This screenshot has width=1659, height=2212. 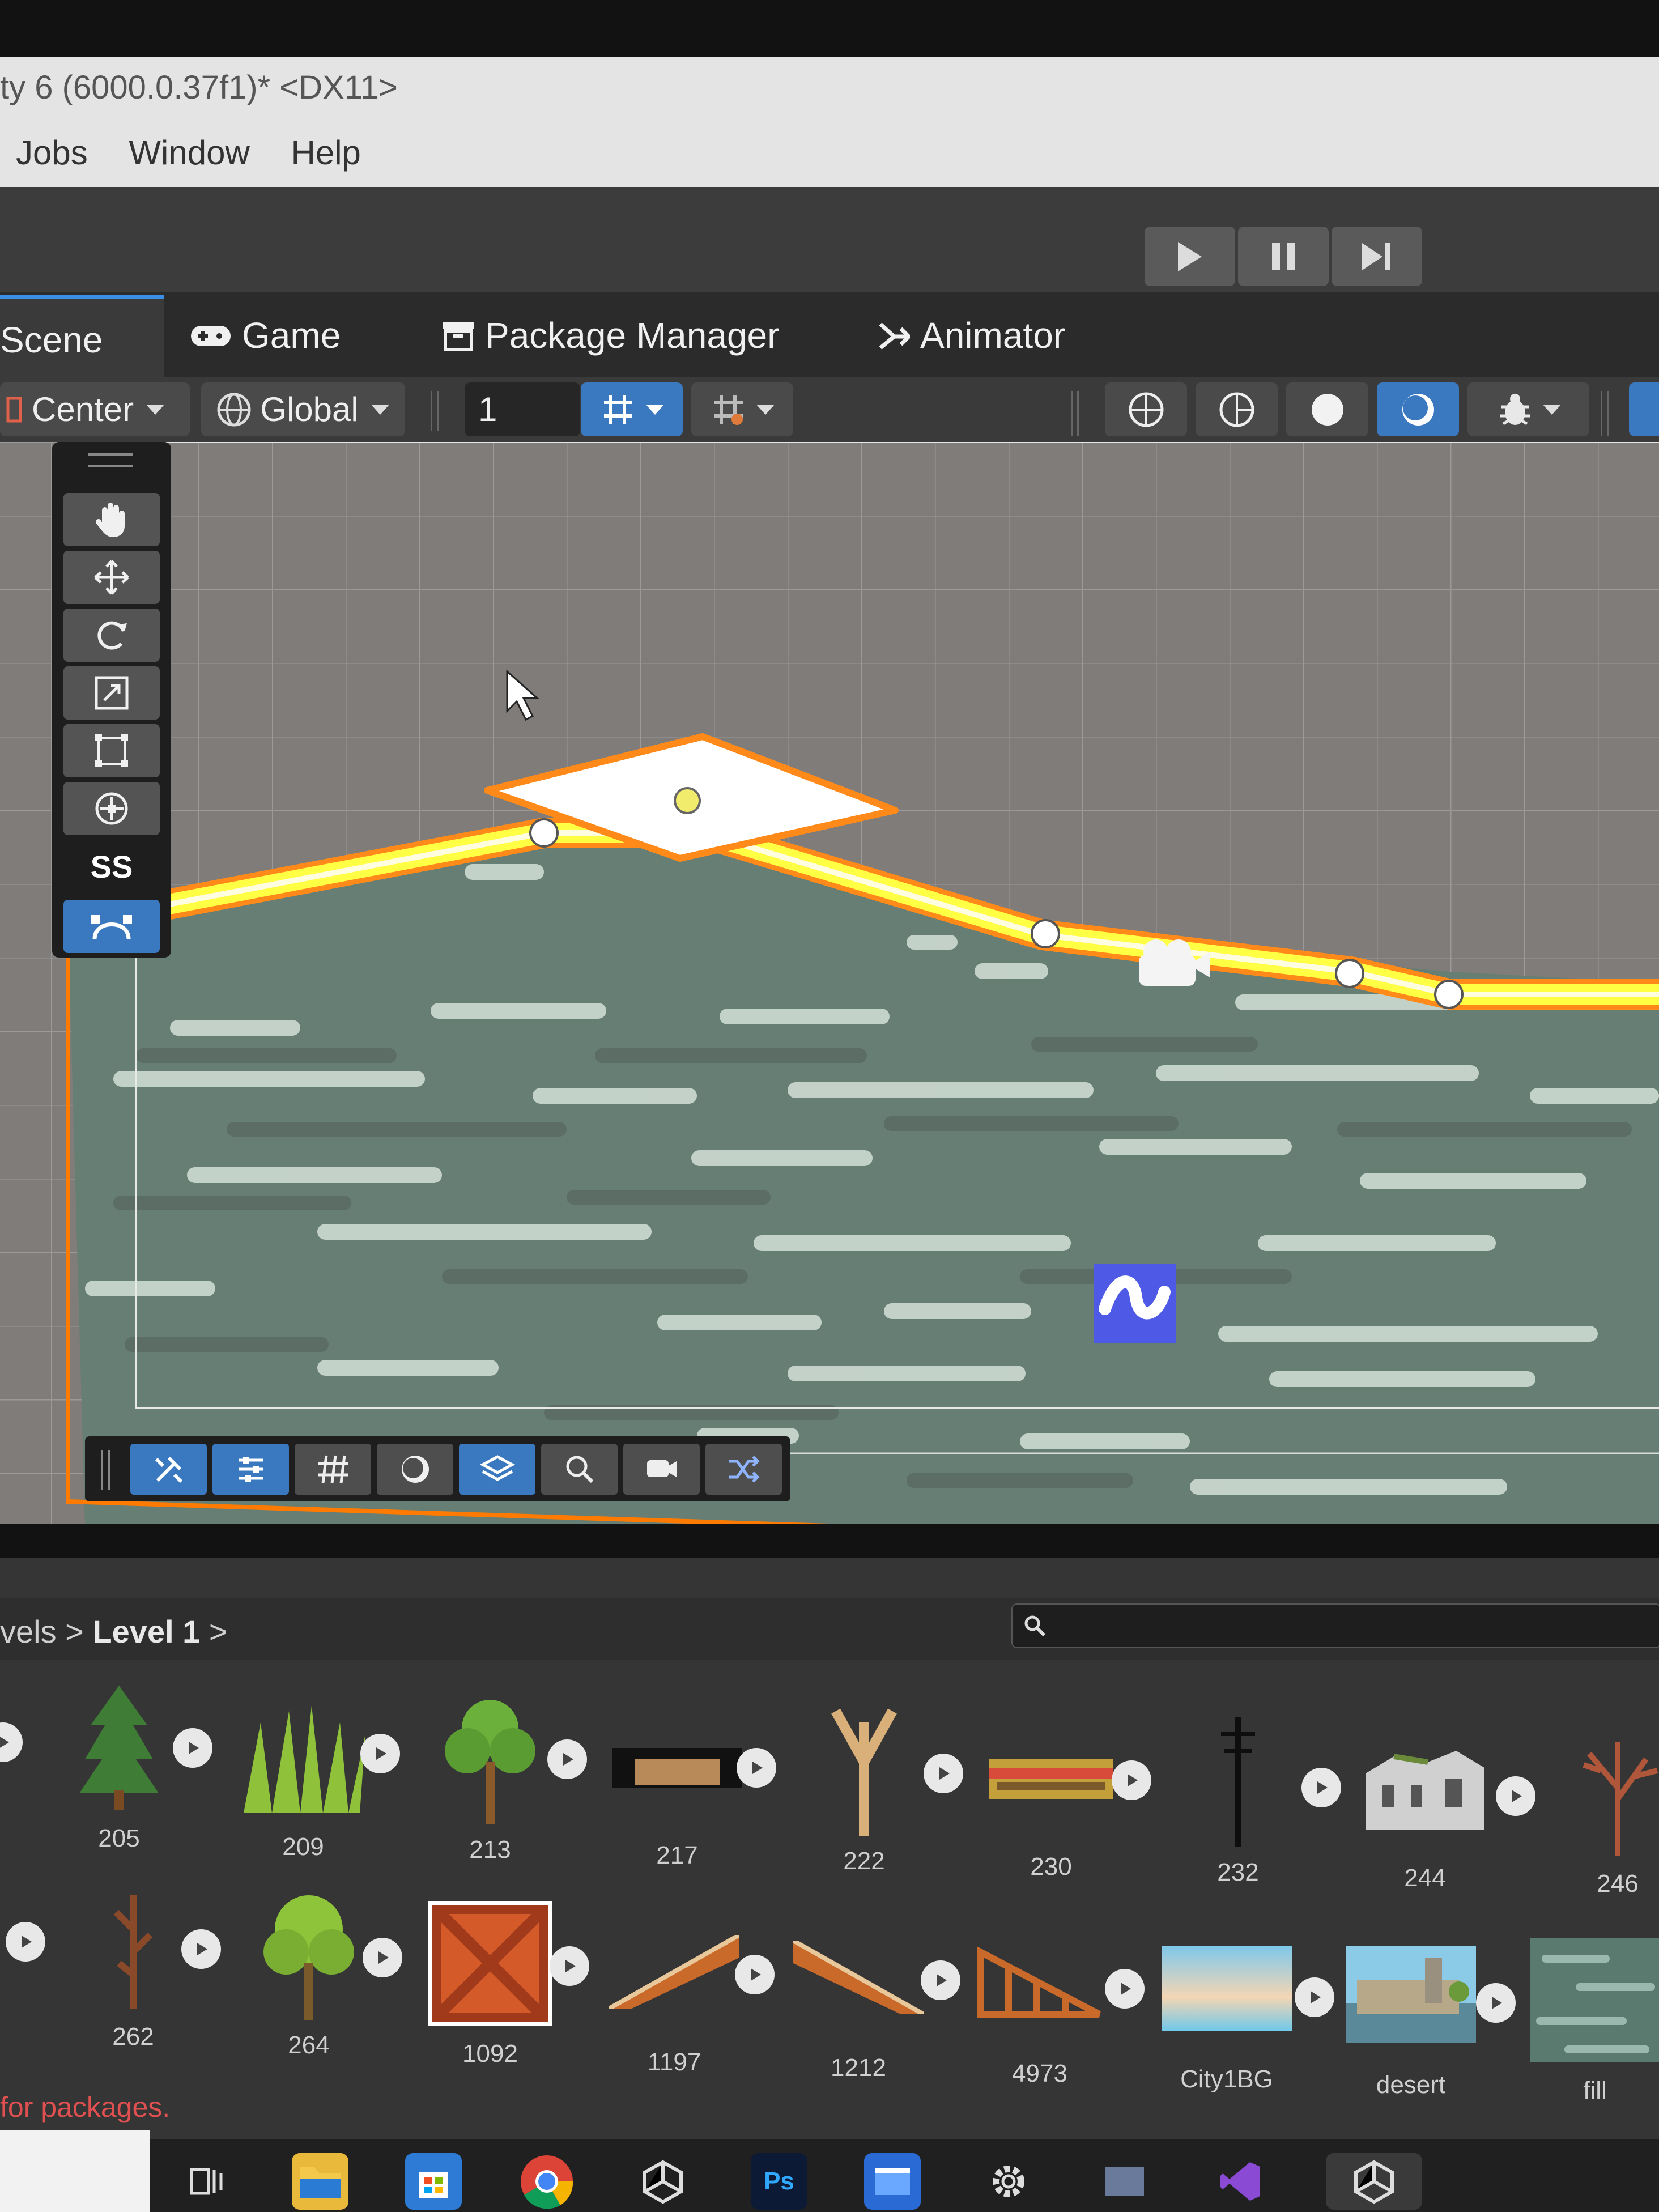 I want to click on draw-mode-shaded-wireframe-button, so click(x=1237, y=409).